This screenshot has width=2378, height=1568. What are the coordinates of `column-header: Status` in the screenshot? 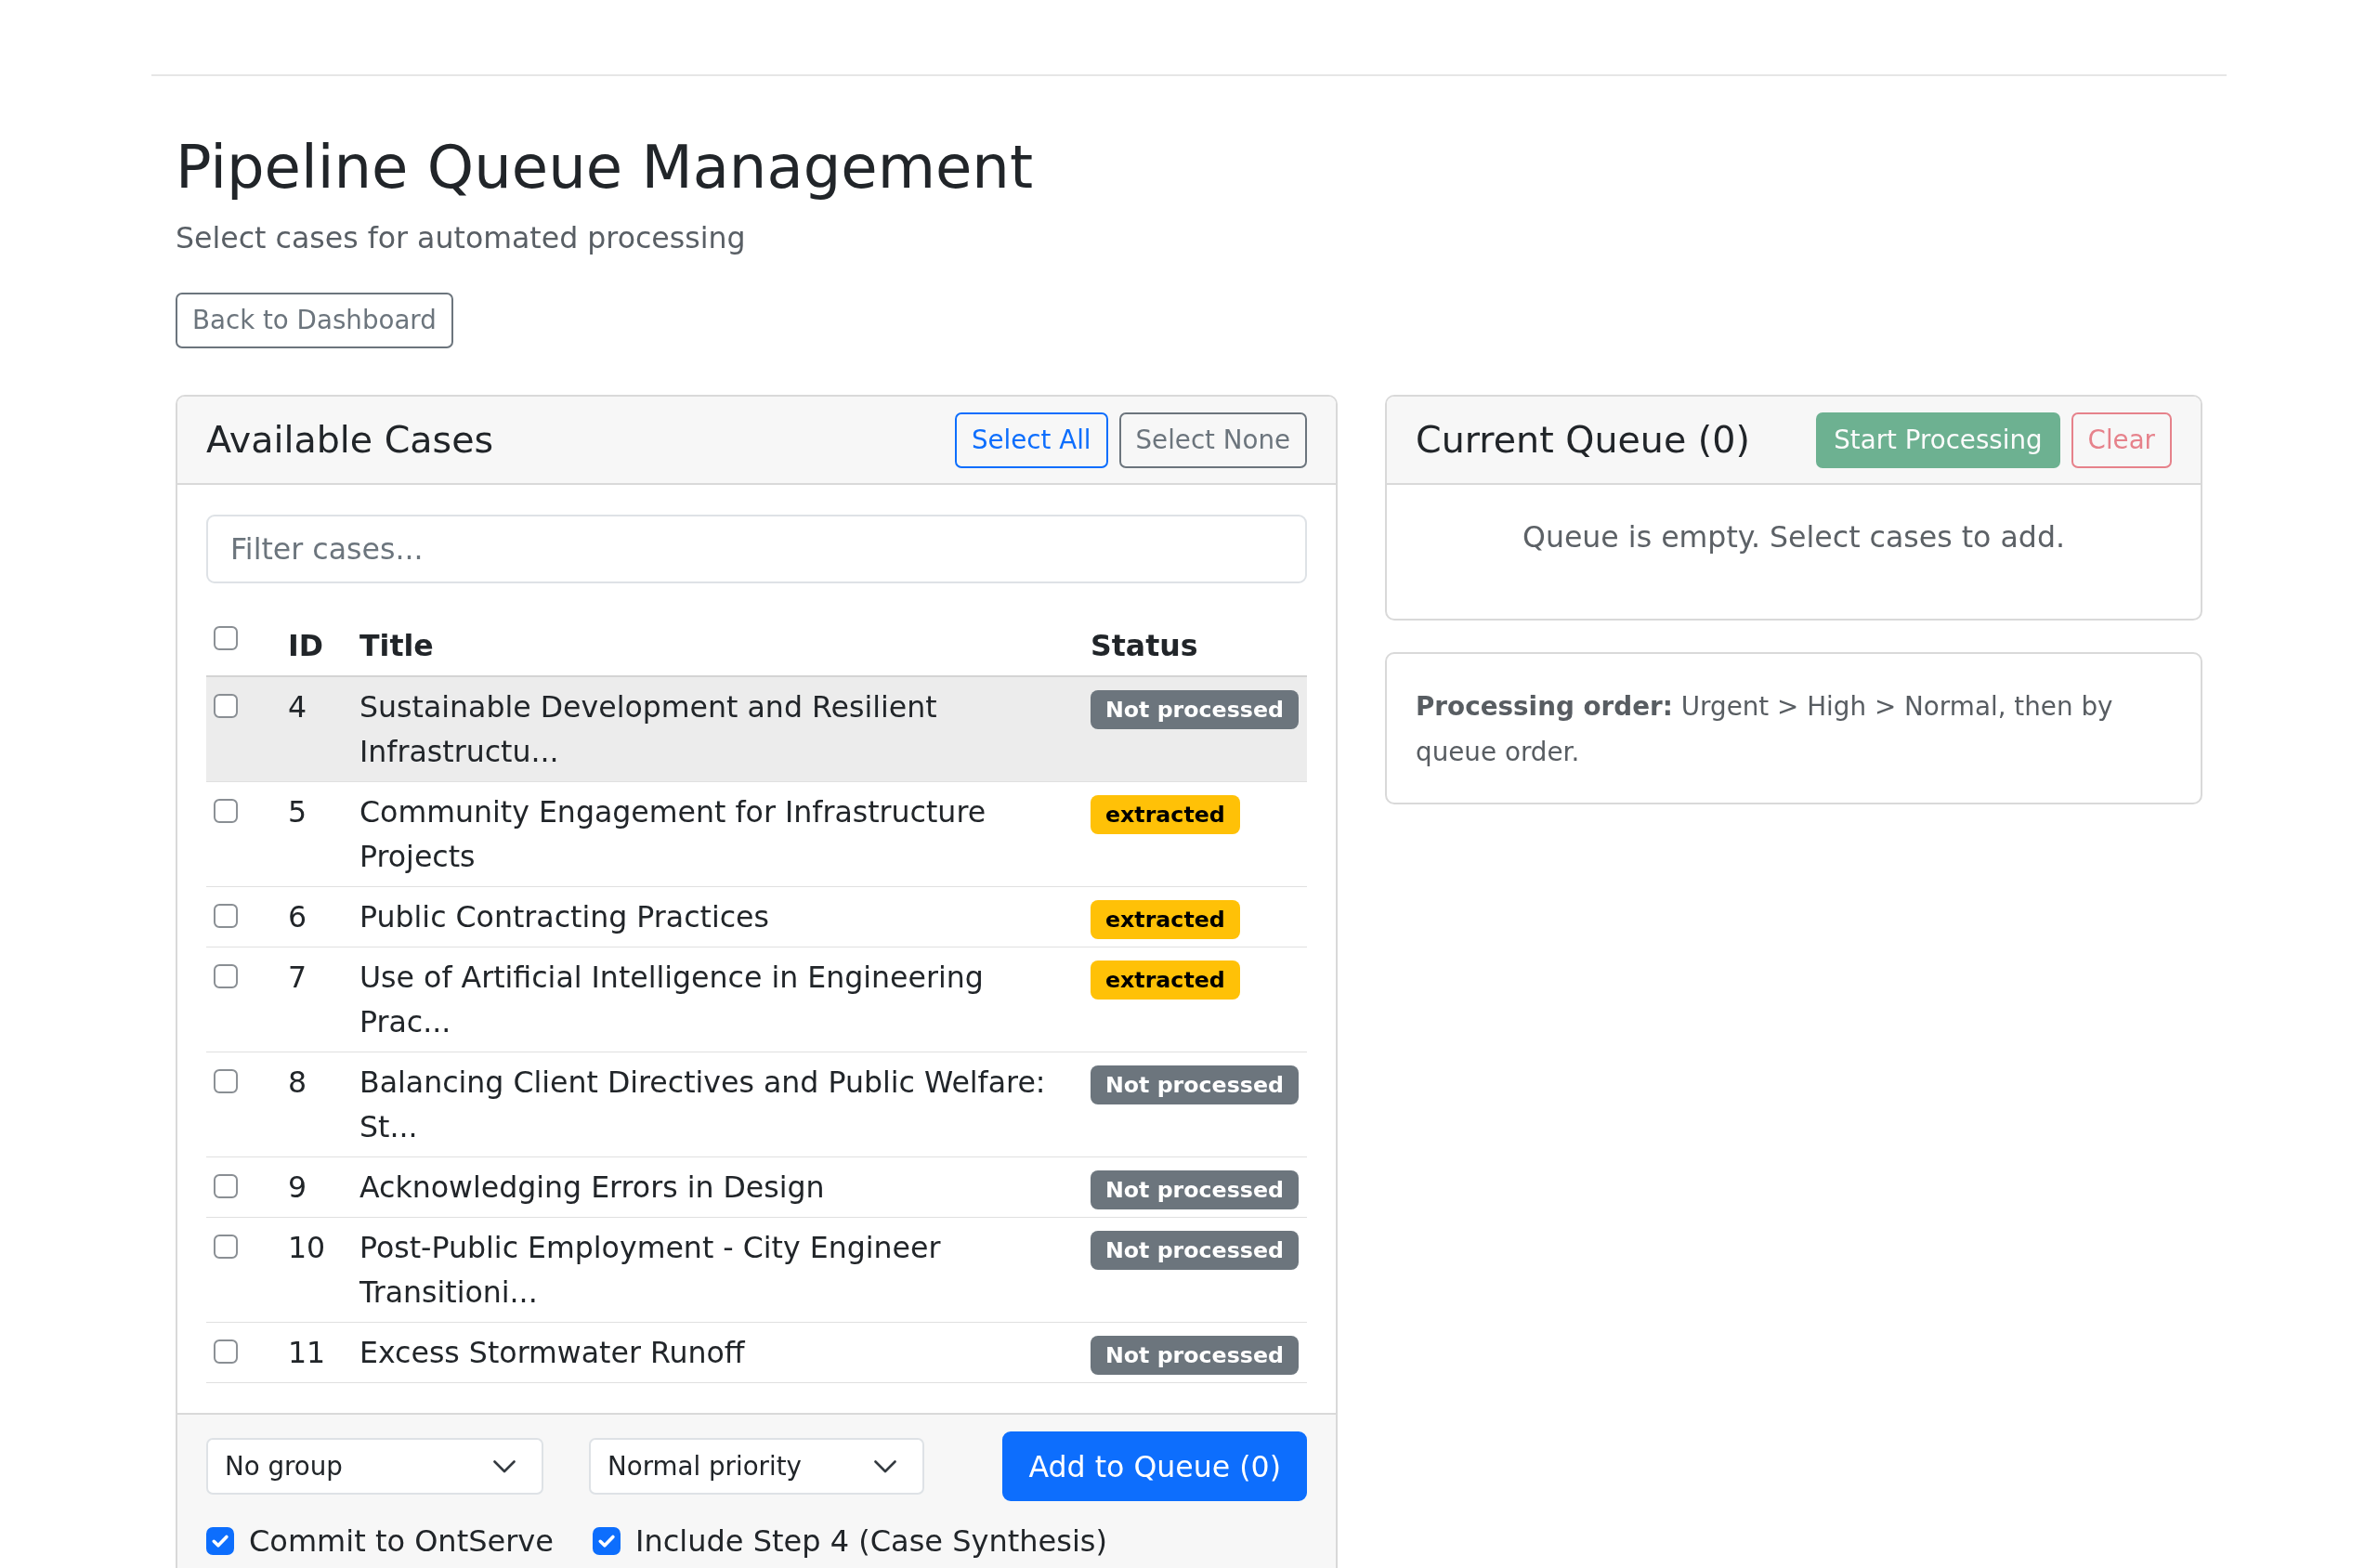 It's located at (1144, 645).